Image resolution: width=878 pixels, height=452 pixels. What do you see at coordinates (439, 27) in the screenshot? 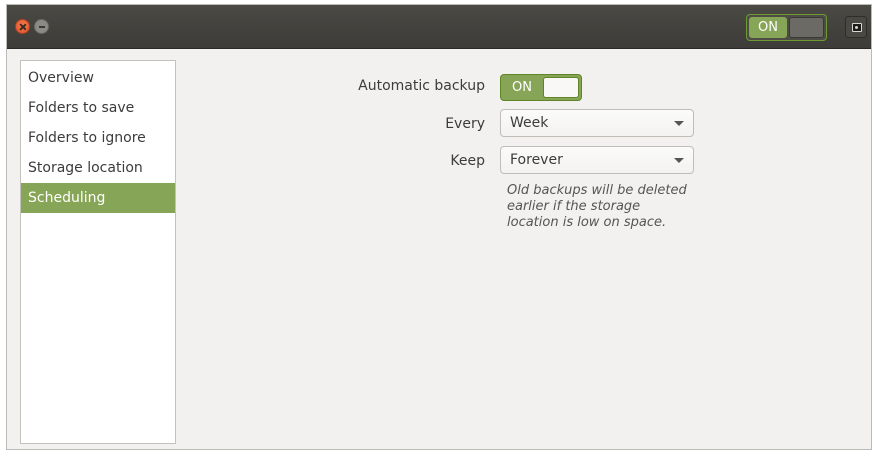
I see `title-bar: ON` at bounding box center [439, 27].